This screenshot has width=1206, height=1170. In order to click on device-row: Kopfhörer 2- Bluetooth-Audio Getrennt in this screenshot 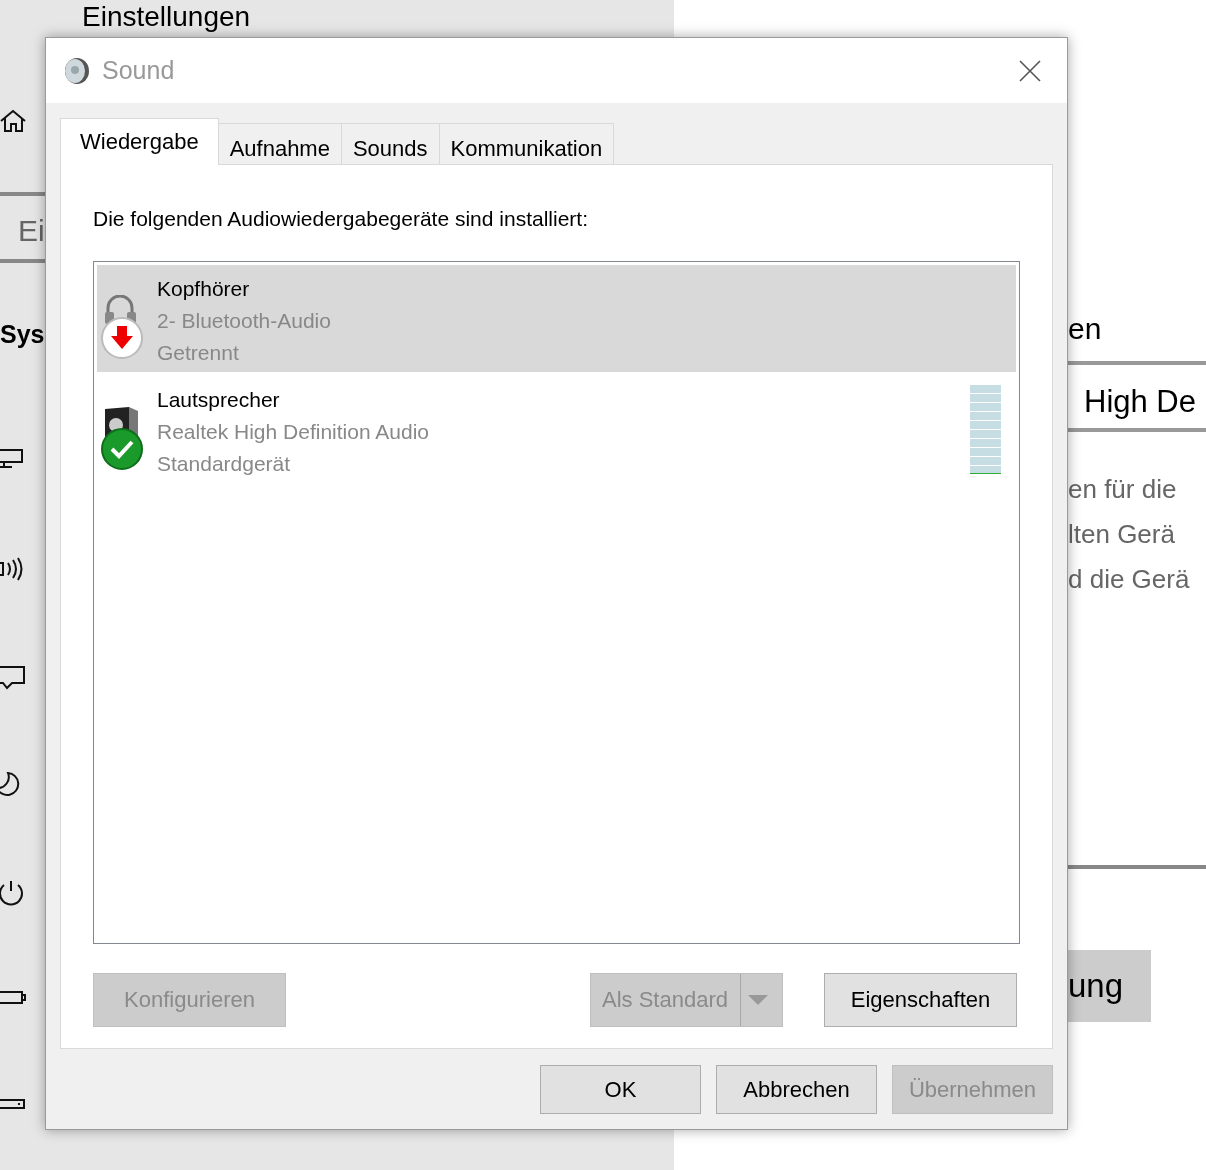, I will do `click(556, 318)`.